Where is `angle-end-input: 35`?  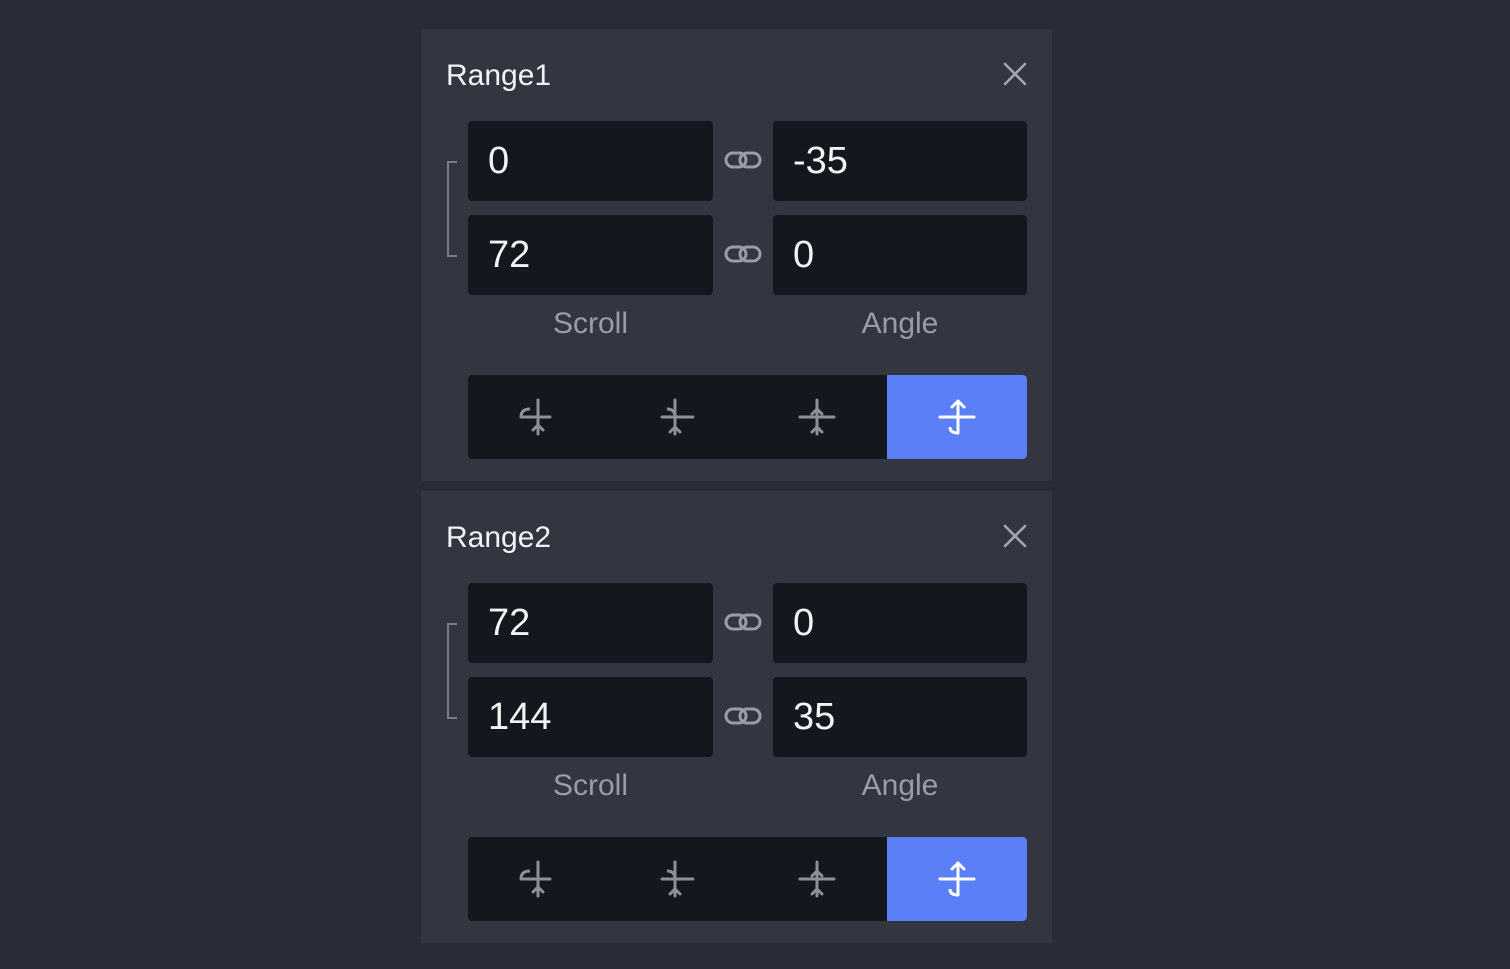
angle-end-input: 35 is located at coordinates (900, 717).